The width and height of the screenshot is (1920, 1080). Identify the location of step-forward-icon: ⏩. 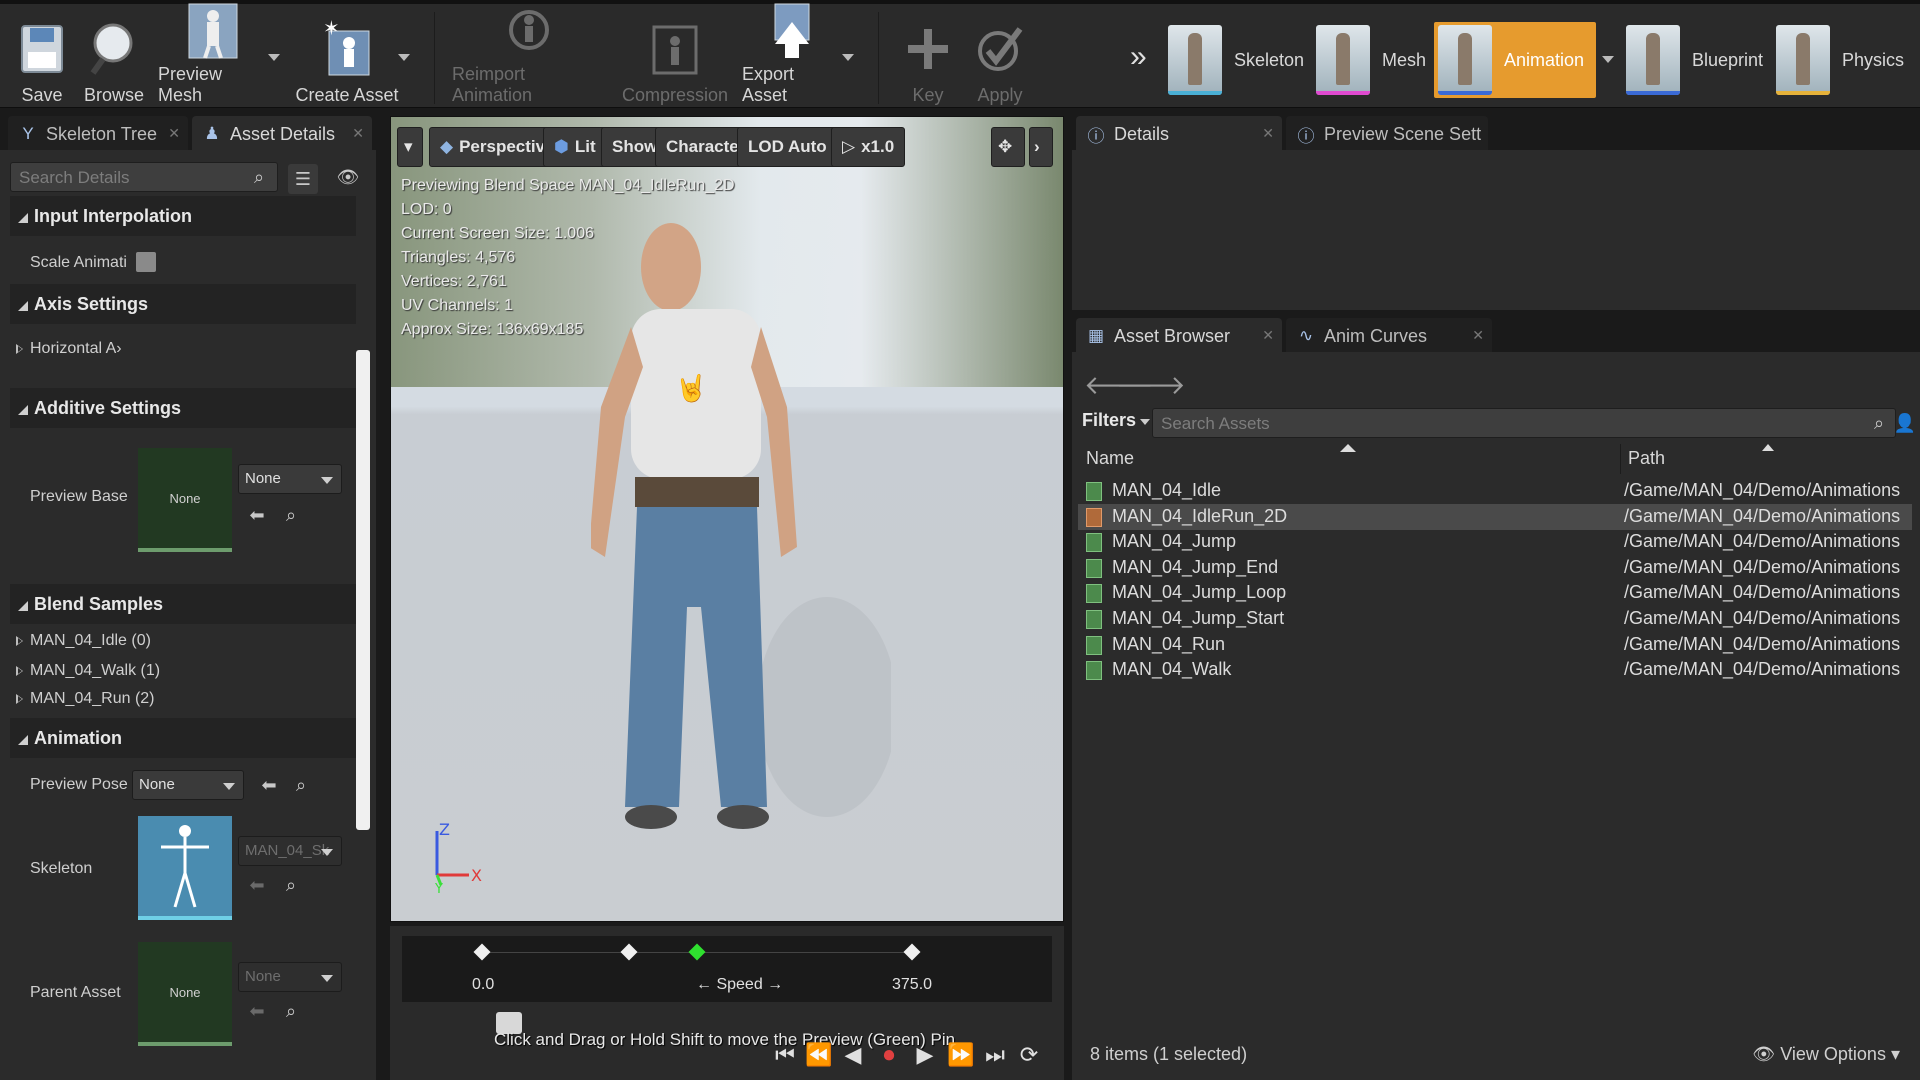
(961, 1055).